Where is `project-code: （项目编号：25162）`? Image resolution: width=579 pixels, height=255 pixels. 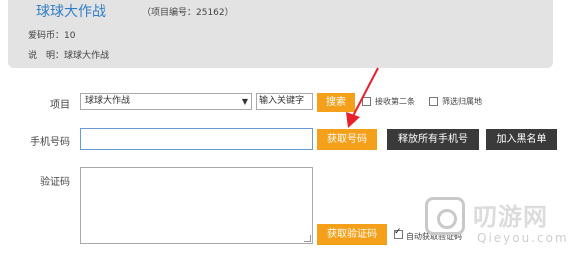 project-code: （项目编号：25162） is located at coordinates (188, 13).